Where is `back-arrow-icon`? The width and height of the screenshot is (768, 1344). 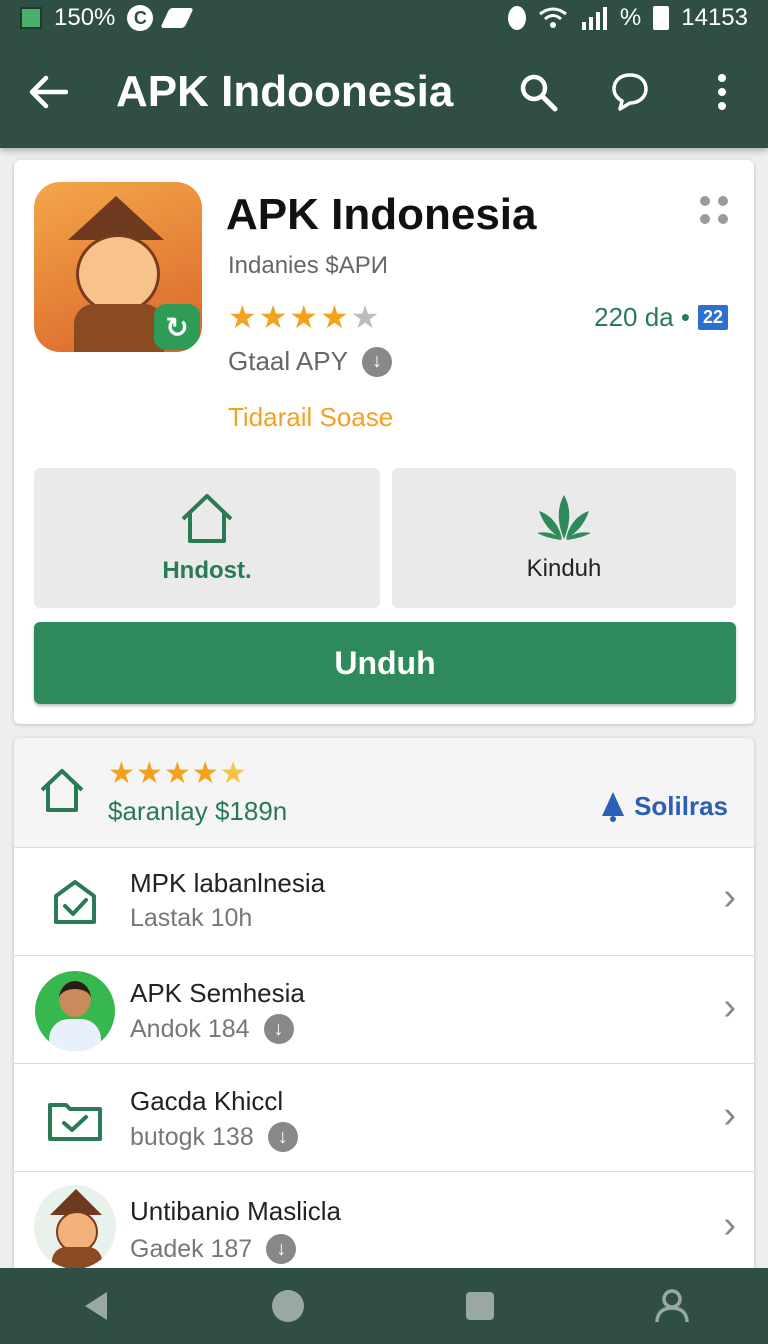
back-arrow-icon is located at coordinates (48, 92).